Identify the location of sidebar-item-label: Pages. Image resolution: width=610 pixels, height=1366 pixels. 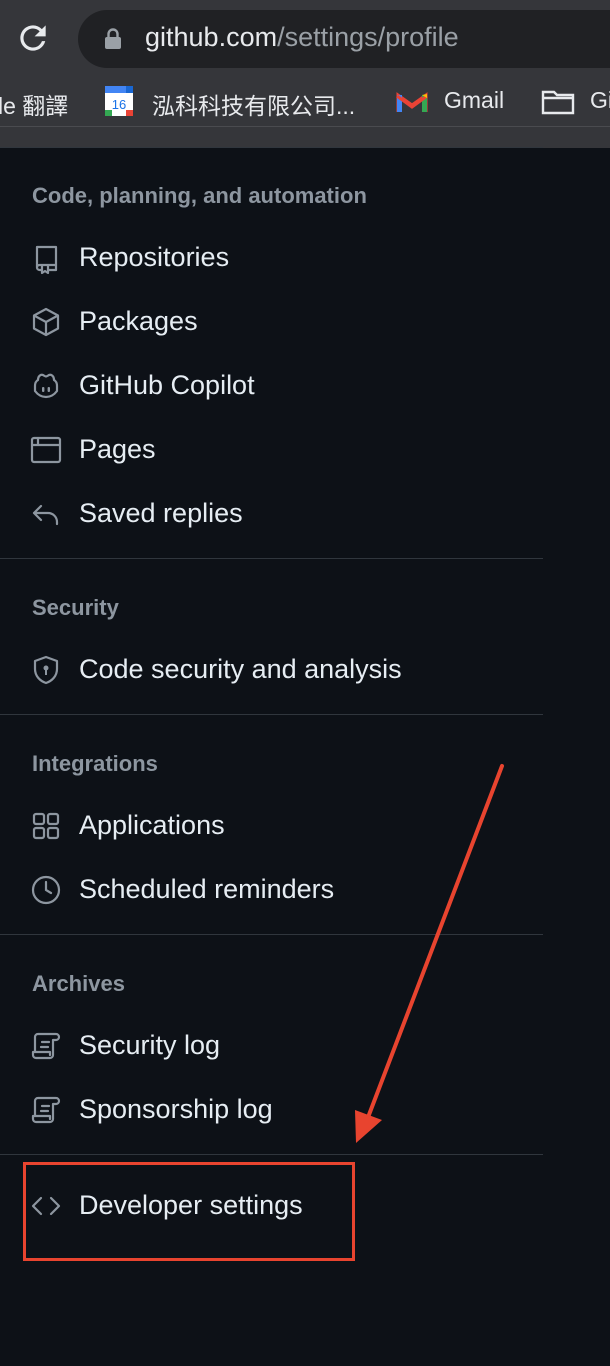
(117, 449).